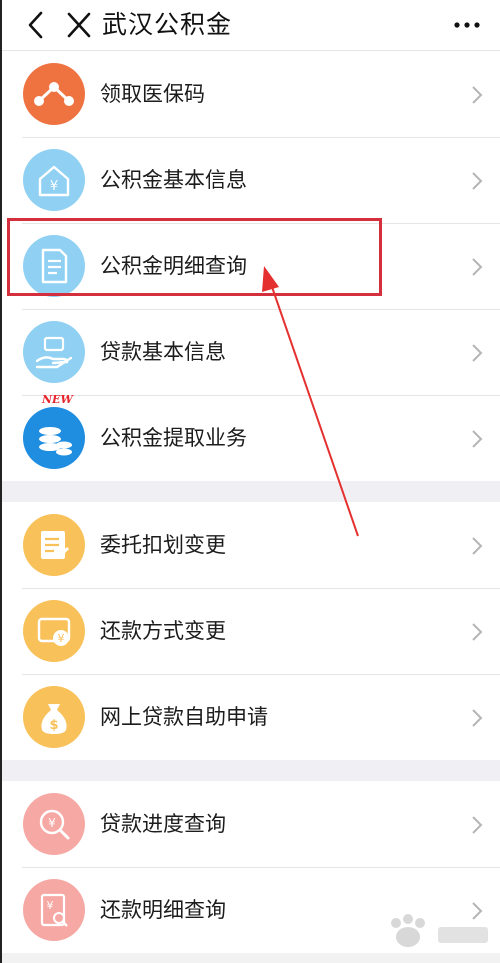  Describe the element at coordinates (152, 94) in the screenshot. I see `menu-item-label: 领取医保码` at that location.